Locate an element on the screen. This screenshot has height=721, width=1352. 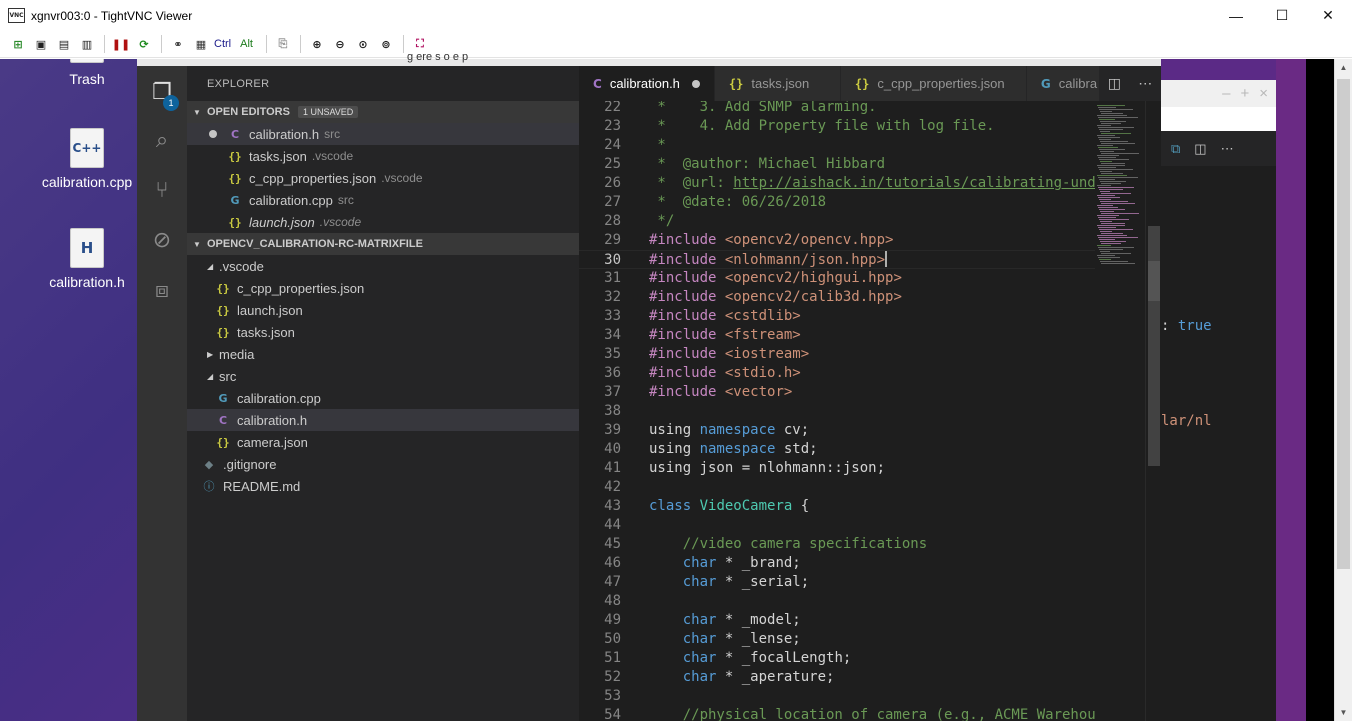
zoom-100-icon: ⊙ is located at coordinates (363, 44).